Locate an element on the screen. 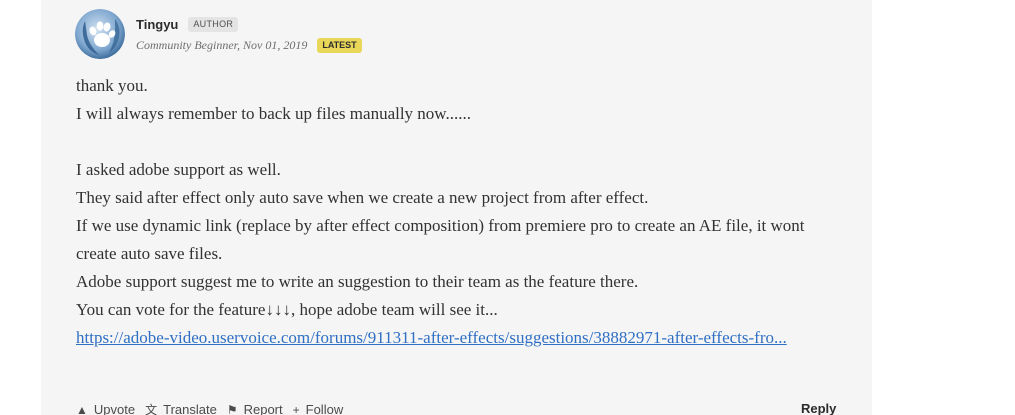 The height and width of the screenshot is (415, 1015). body-line: thank you. is located at coordinates (112, 85).